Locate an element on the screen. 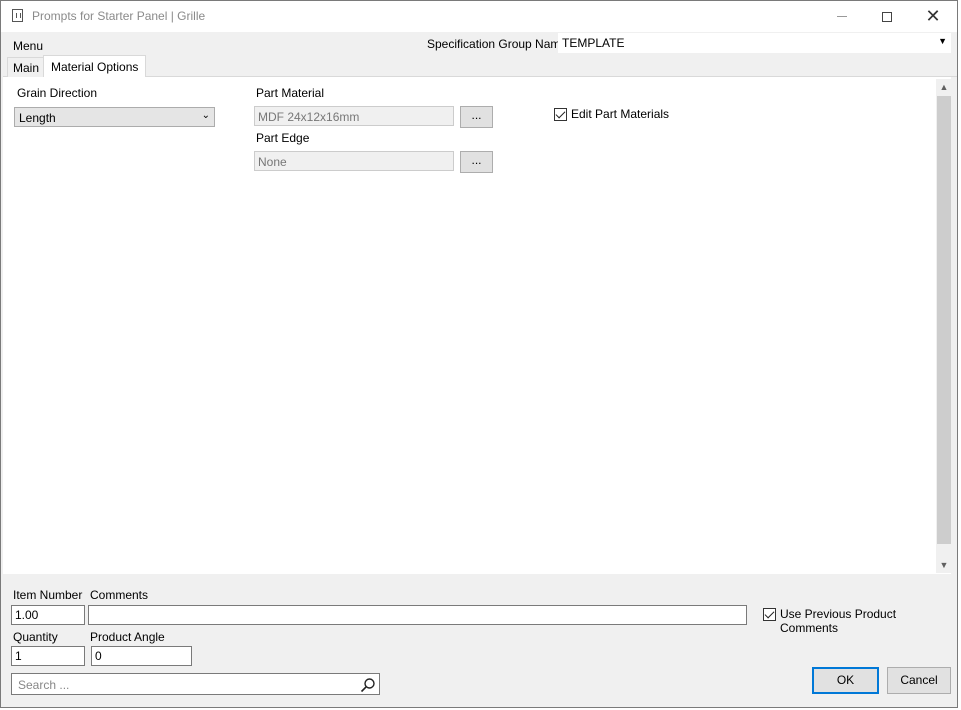  specification-group-label: Specification Group Name is located at coordinates (497, 44).